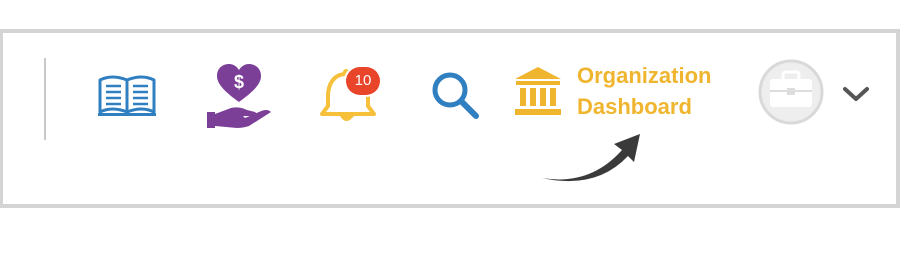 The height and width of the screenshot is (261, 900). I want to click on organization-dashboard-link: Organization Dashboard, so click(620, 93).